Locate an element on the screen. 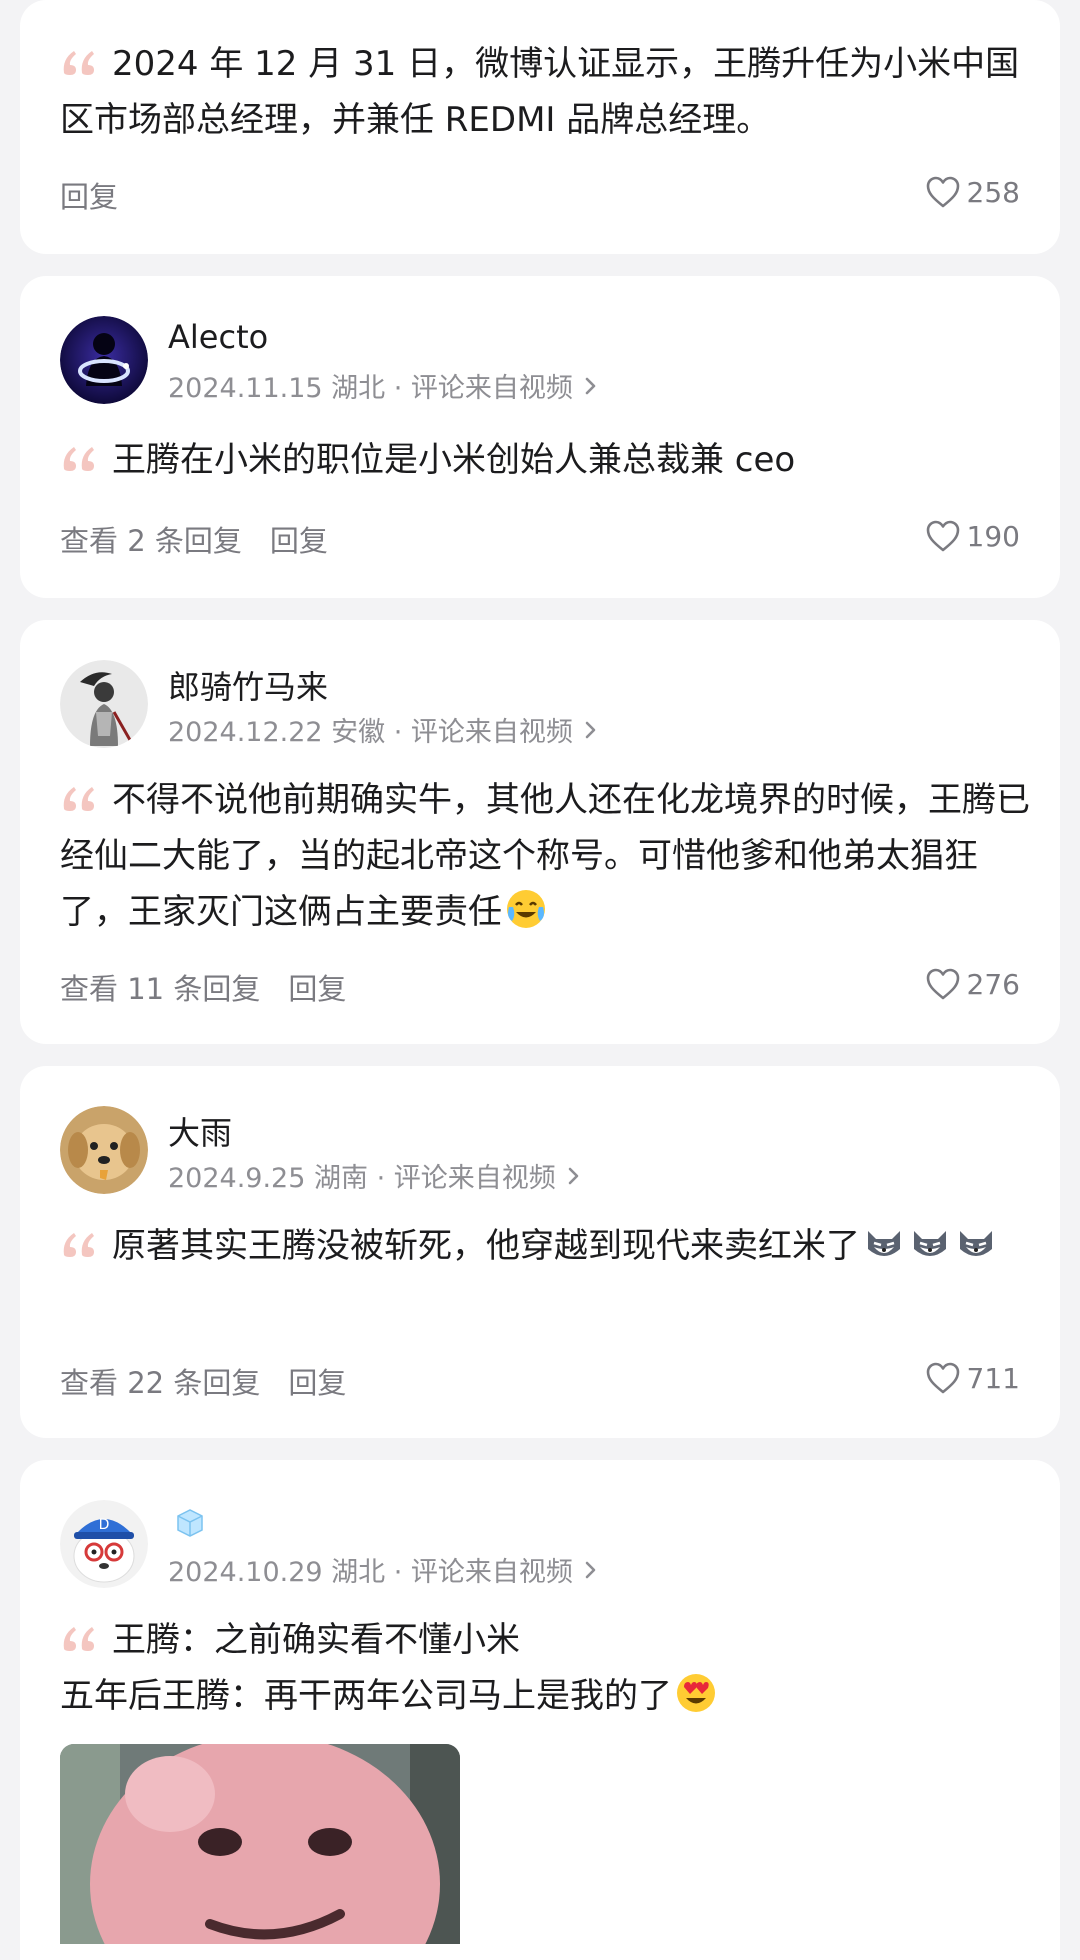 This screenshot has width=1080, height=1960. comment-text-body: 原著其实王腾没被斩死，他穿越到现代来卖红米了 is located at coordinates (486, 1246).